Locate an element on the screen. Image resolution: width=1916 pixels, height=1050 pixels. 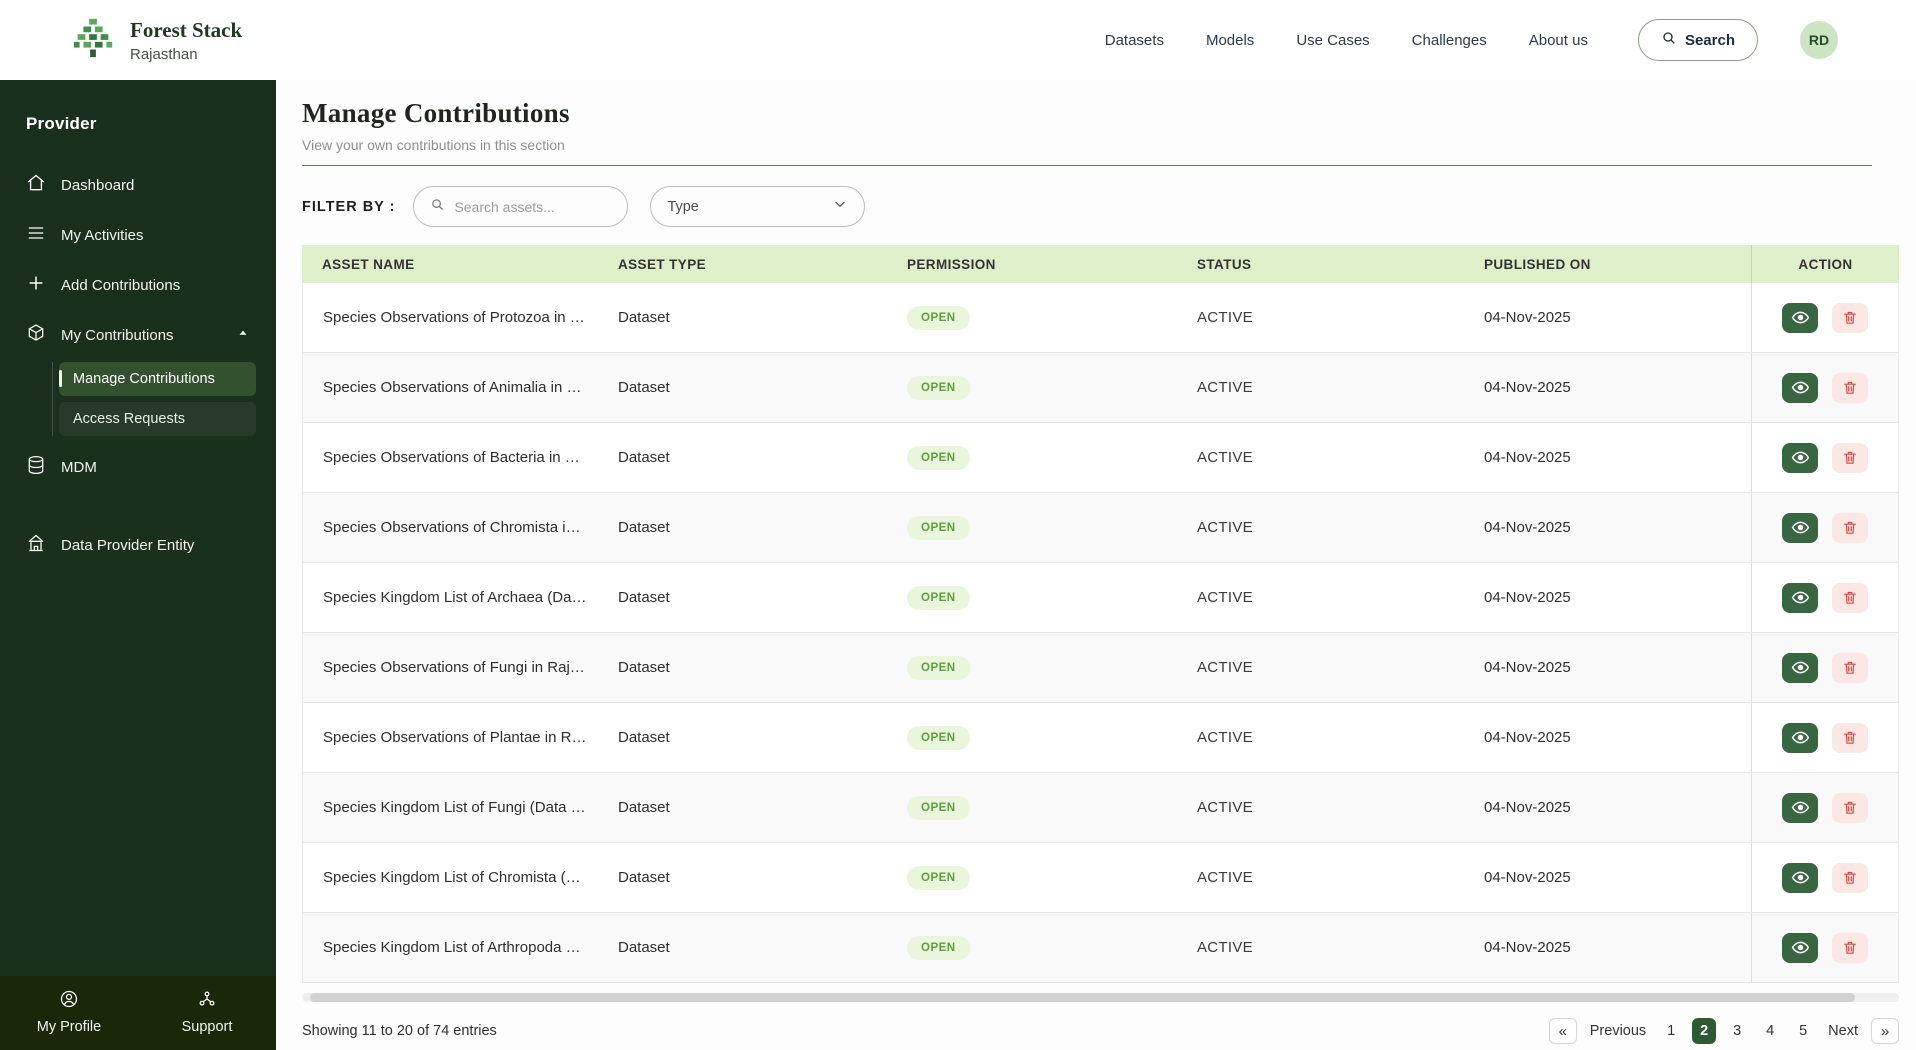
page-number-3: 3 is located at coordinates (1737, 1031).